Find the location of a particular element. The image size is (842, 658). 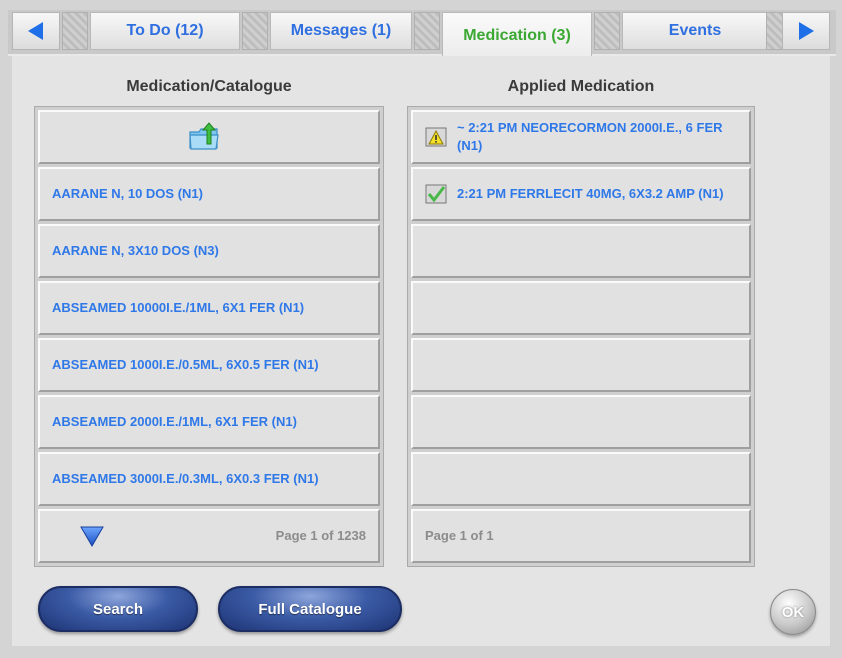

folder-up-button is located at coordinates (209, 137).